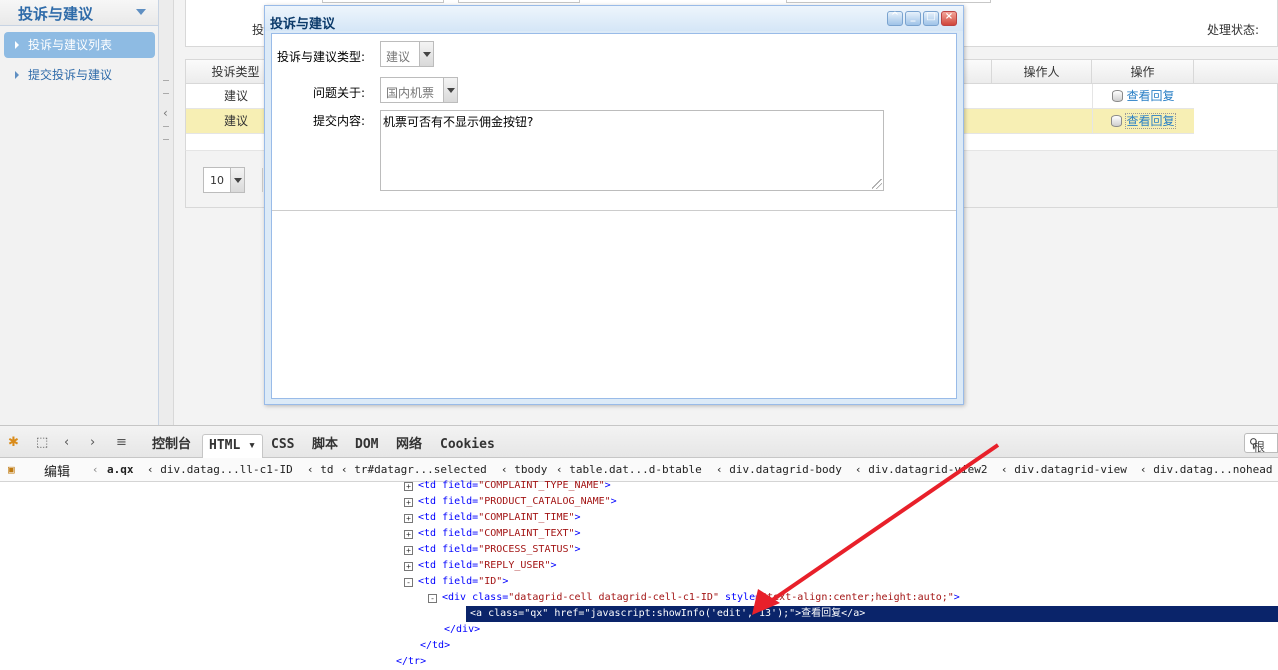 The width and height of the screenshot is (1278, 670). What do you see at coordinates (338, 121) in the screenshot?
I see `content-label: 提交内容:` at bounding box center [338, 121].